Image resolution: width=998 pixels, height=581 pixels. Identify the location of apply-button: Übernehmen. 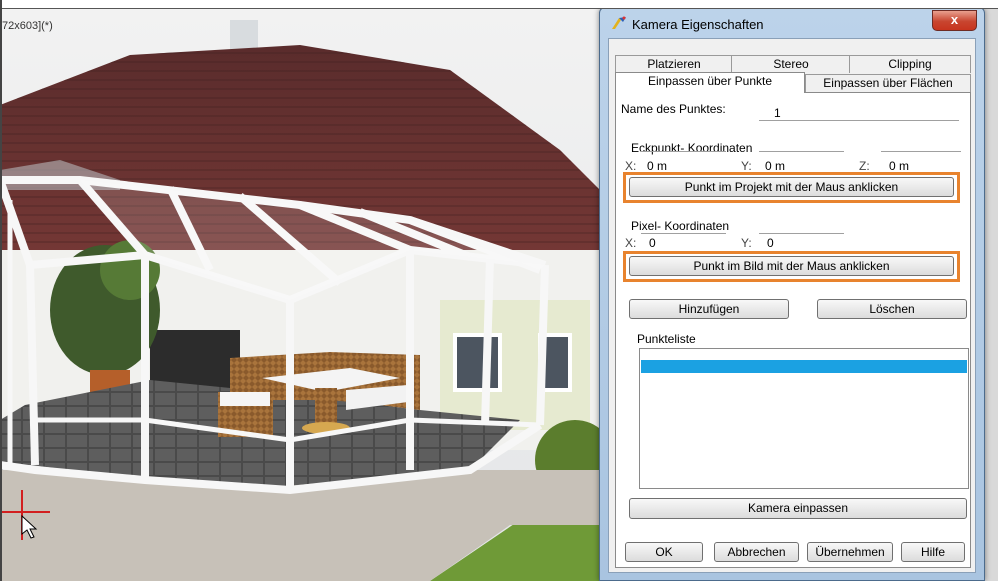
(850, 552).